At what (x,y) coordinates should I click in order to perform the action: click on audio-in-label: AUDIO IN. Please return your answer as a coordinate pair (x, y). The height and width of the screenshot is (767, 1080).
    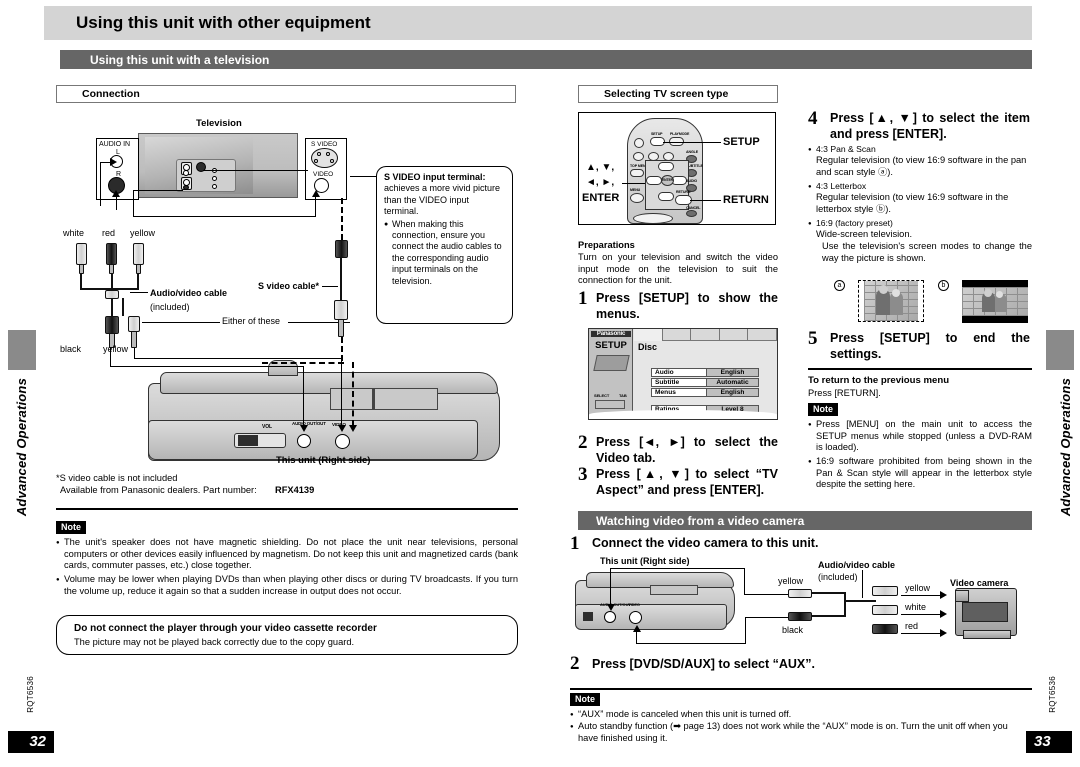
    Looking at the image, I should click on (115, 144).